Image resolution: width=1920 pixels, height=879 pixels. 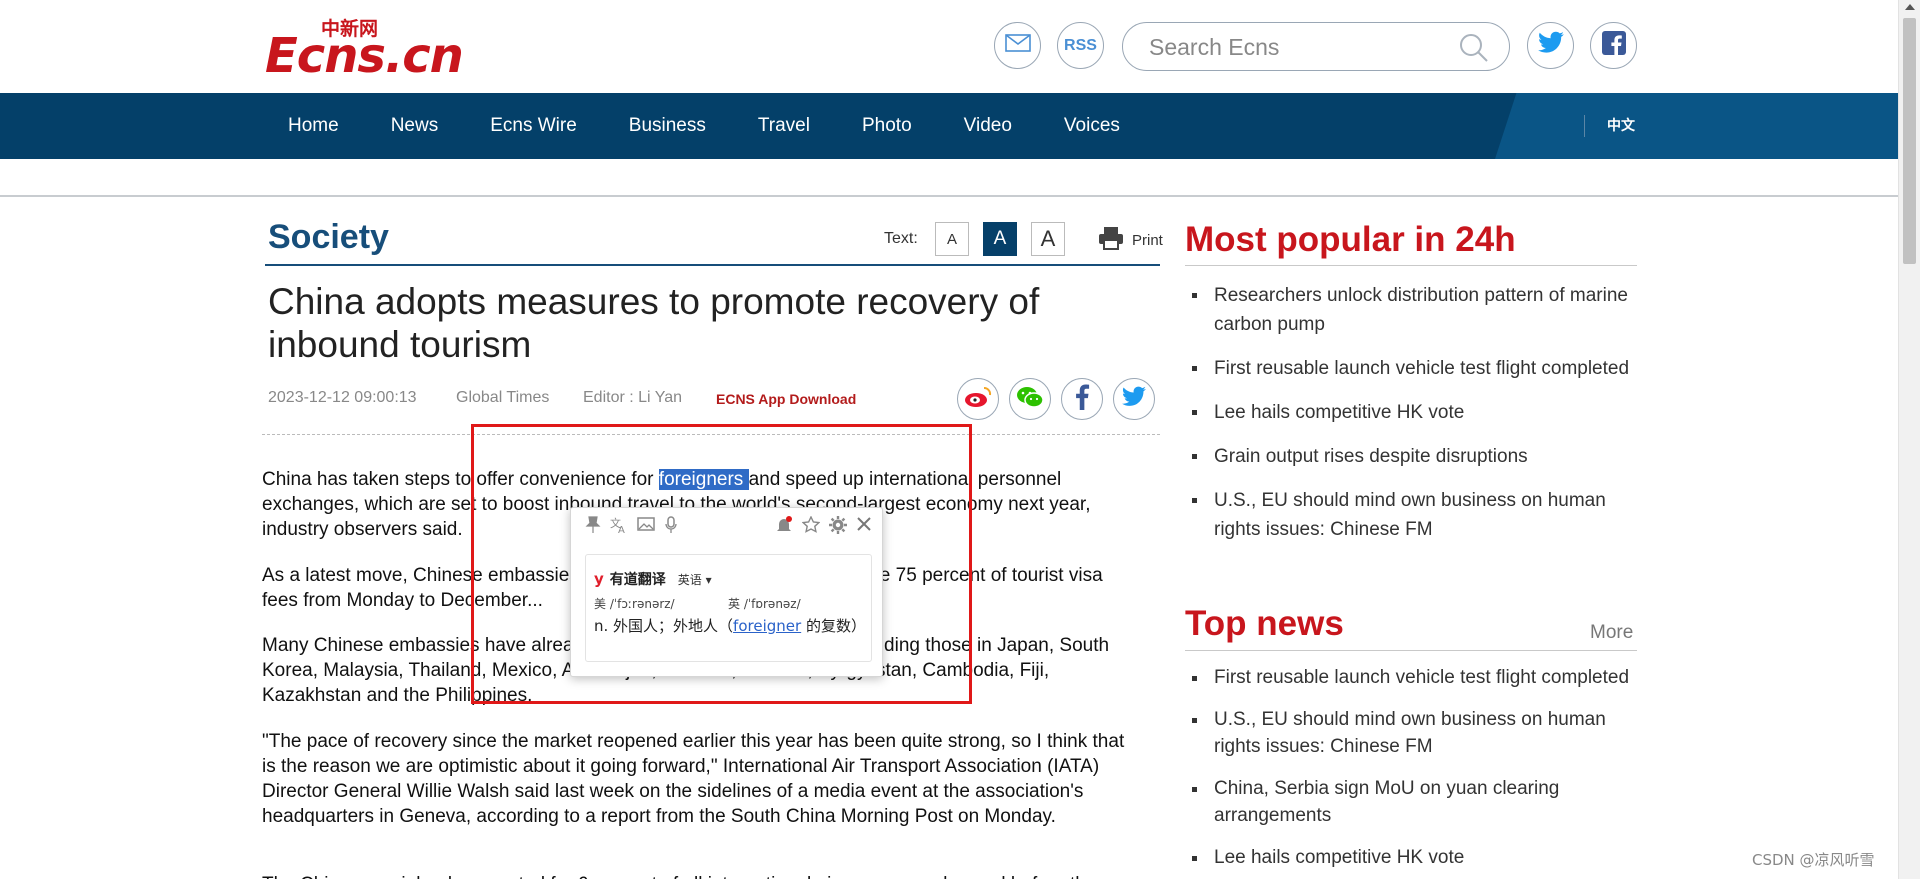 I want to click on wechat-share-button, so click(x=1030, y=399).